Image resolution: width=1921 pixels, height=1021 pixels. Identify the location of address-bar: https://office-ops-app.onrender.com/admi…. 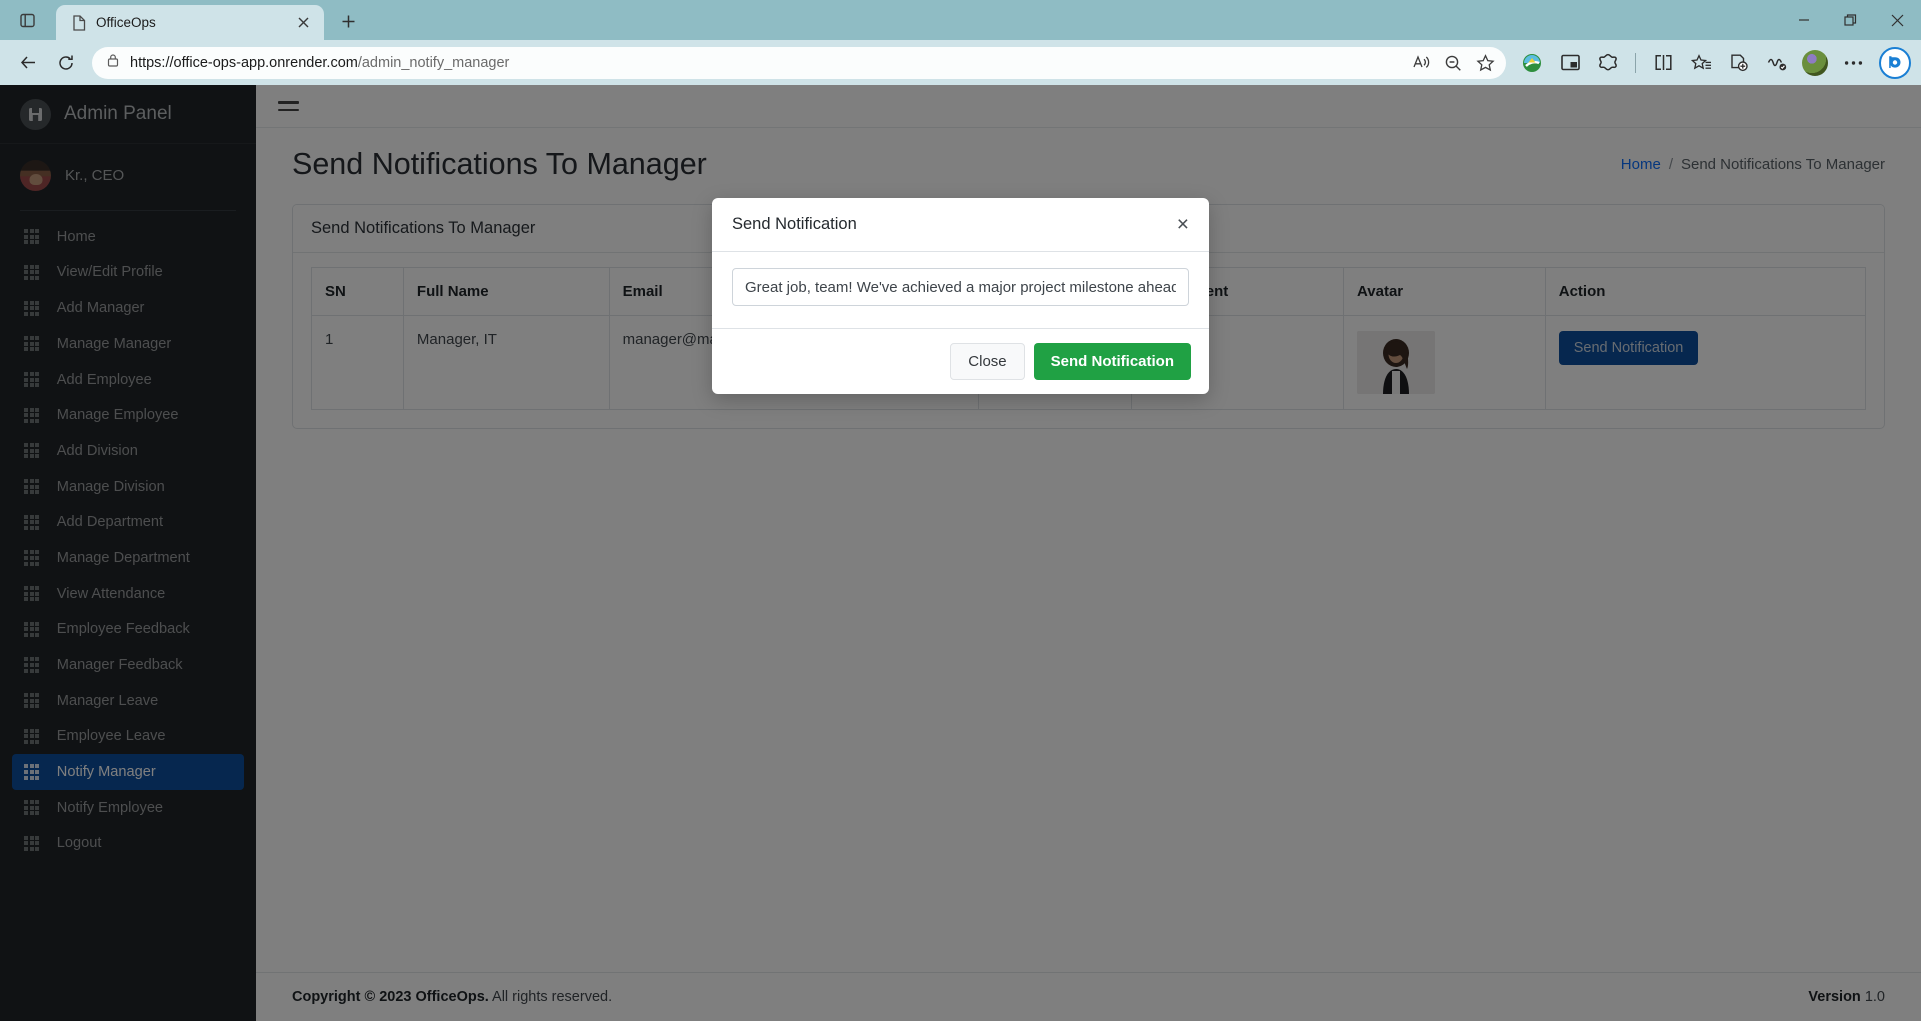
(799, 62).